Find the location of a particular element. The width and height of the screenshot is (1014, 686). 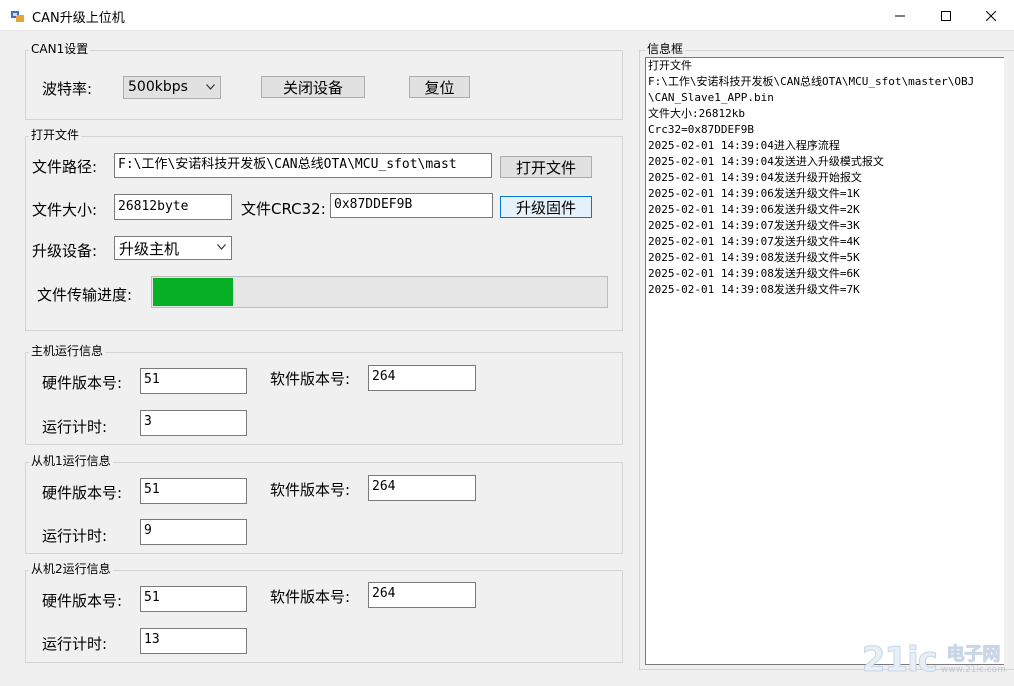

log-line: Crc32=0x87DDEF9B is located at coordinates (701, 129).